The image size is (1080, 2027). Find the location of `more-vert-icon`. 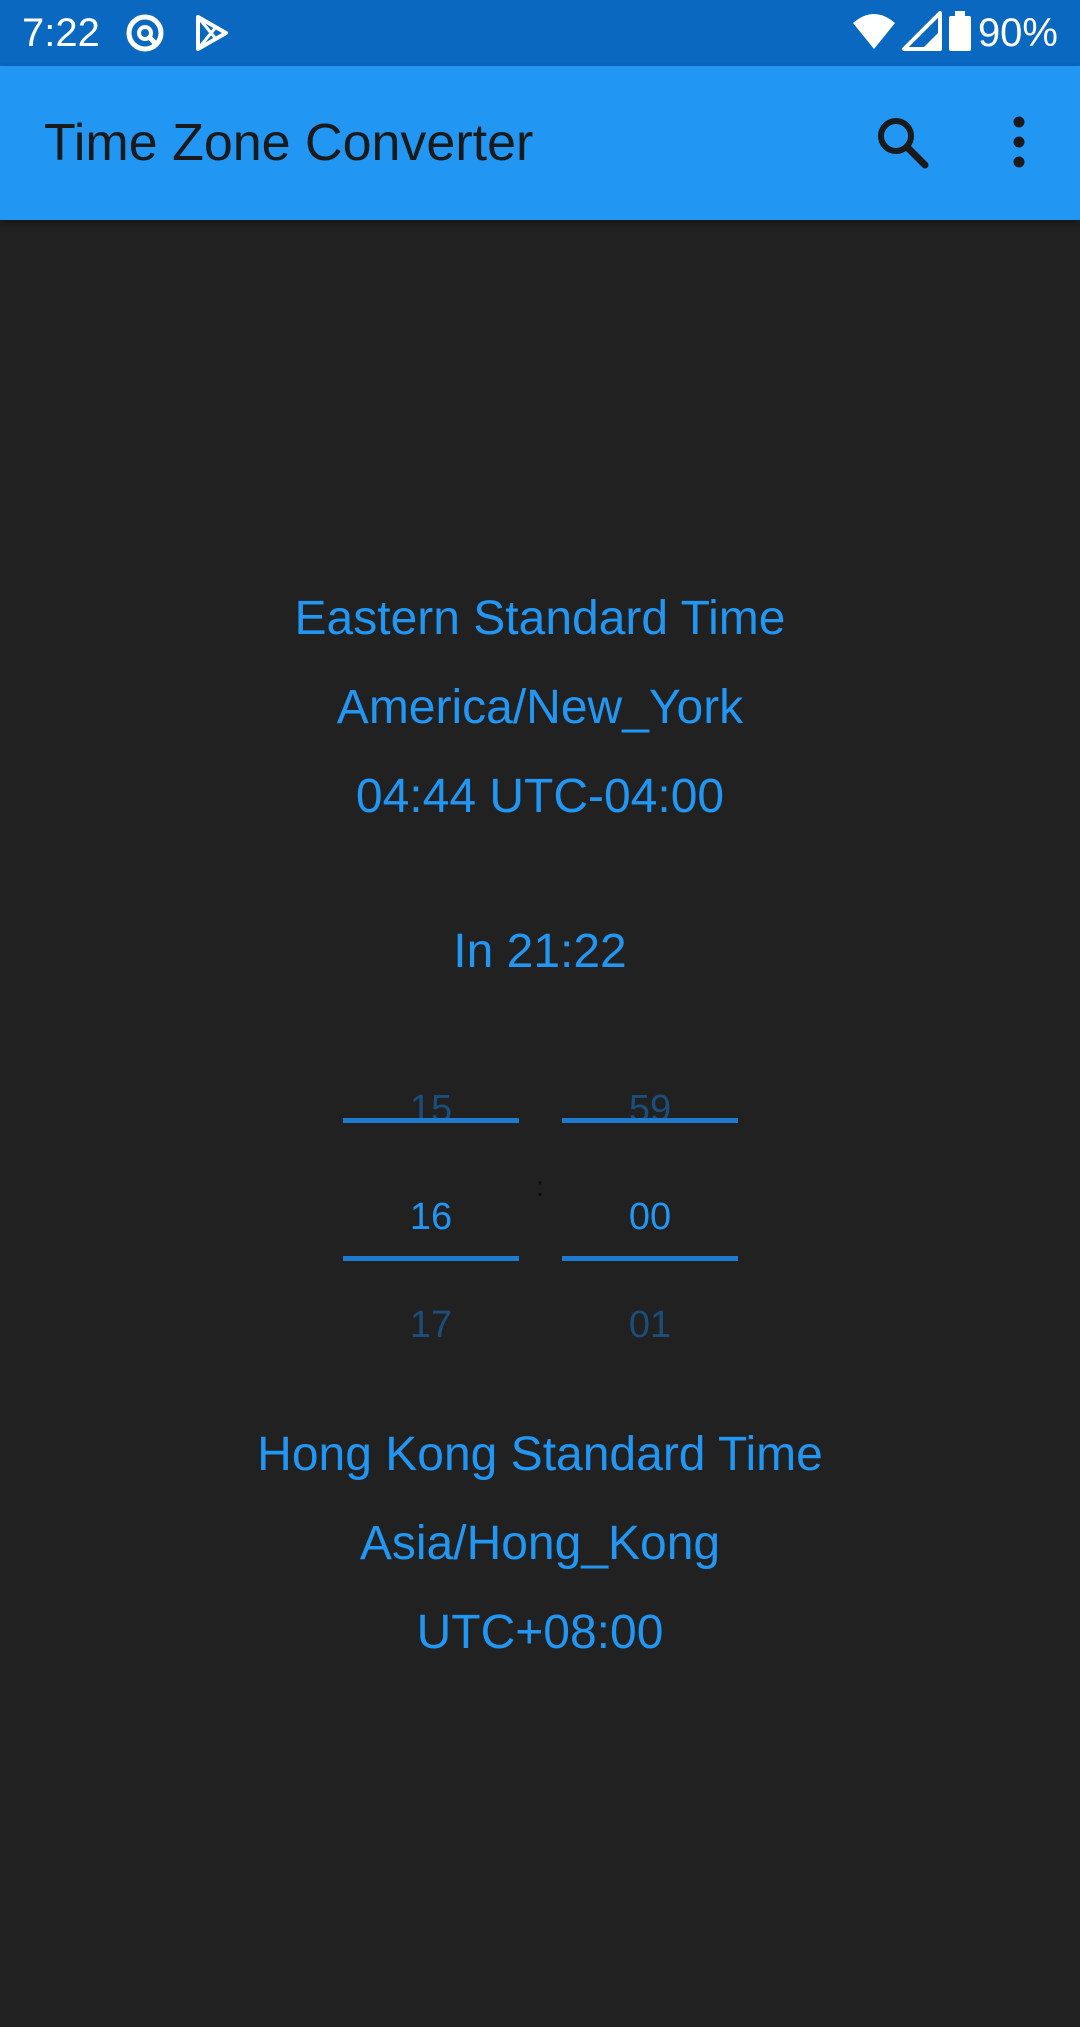

more-vert-icon is located at coordinates (1019, 144).